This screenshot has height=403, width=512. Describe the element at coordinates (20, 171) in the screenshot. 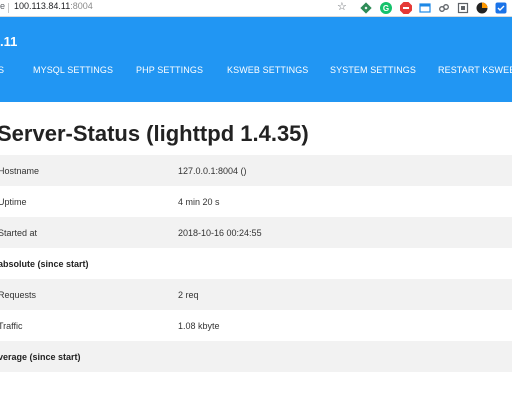

I see `row-label: Hostname` at that location.